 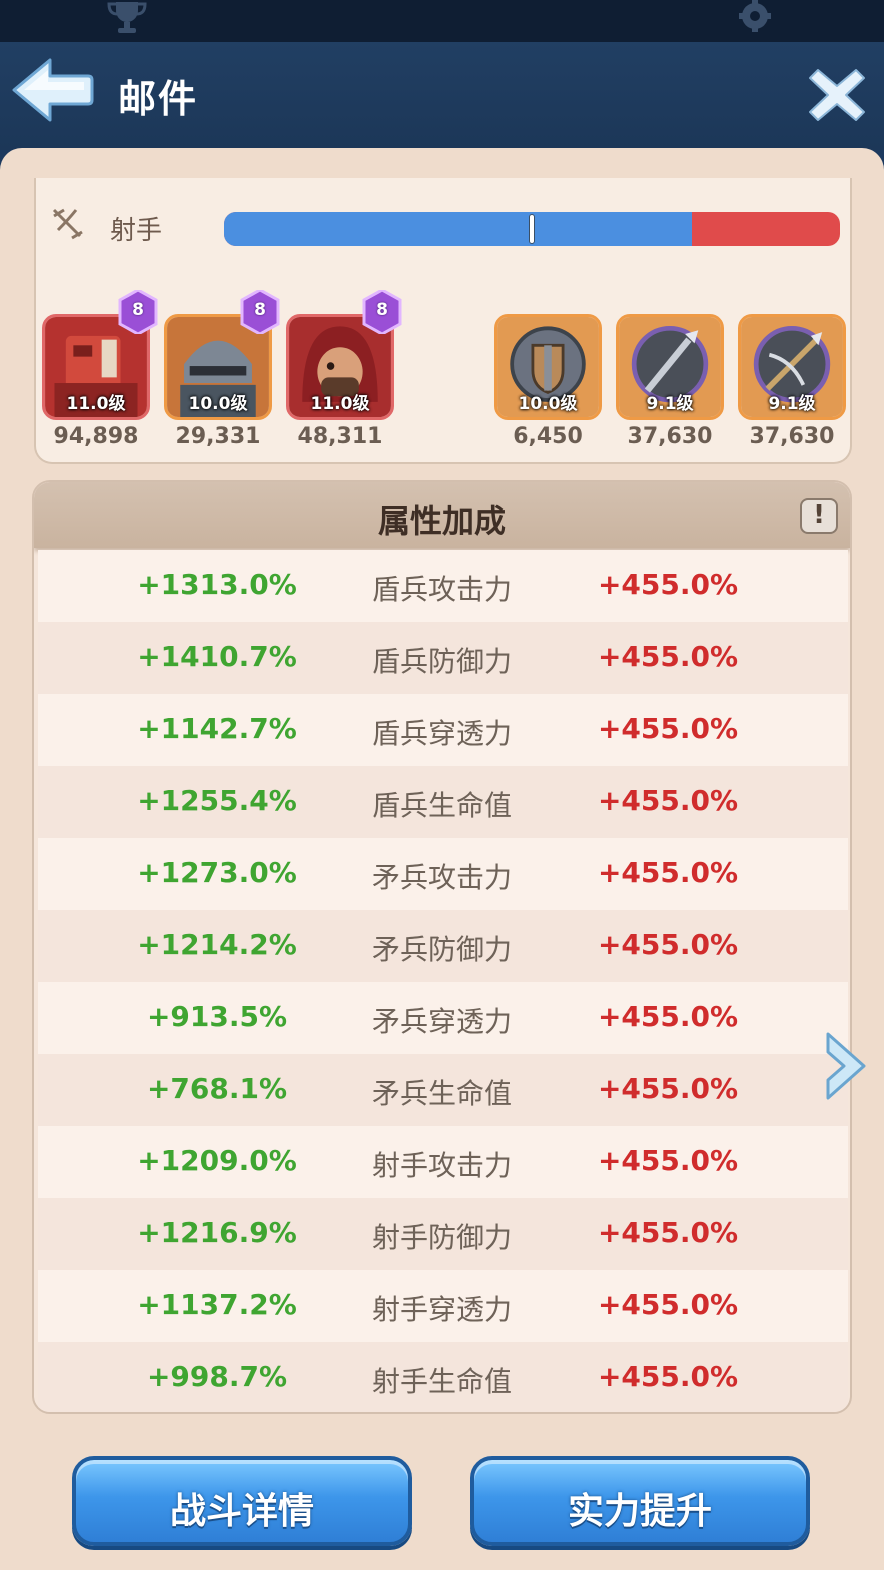 I want to click on own-bonus-value: +1255.4%, so click(x=217, y=800).